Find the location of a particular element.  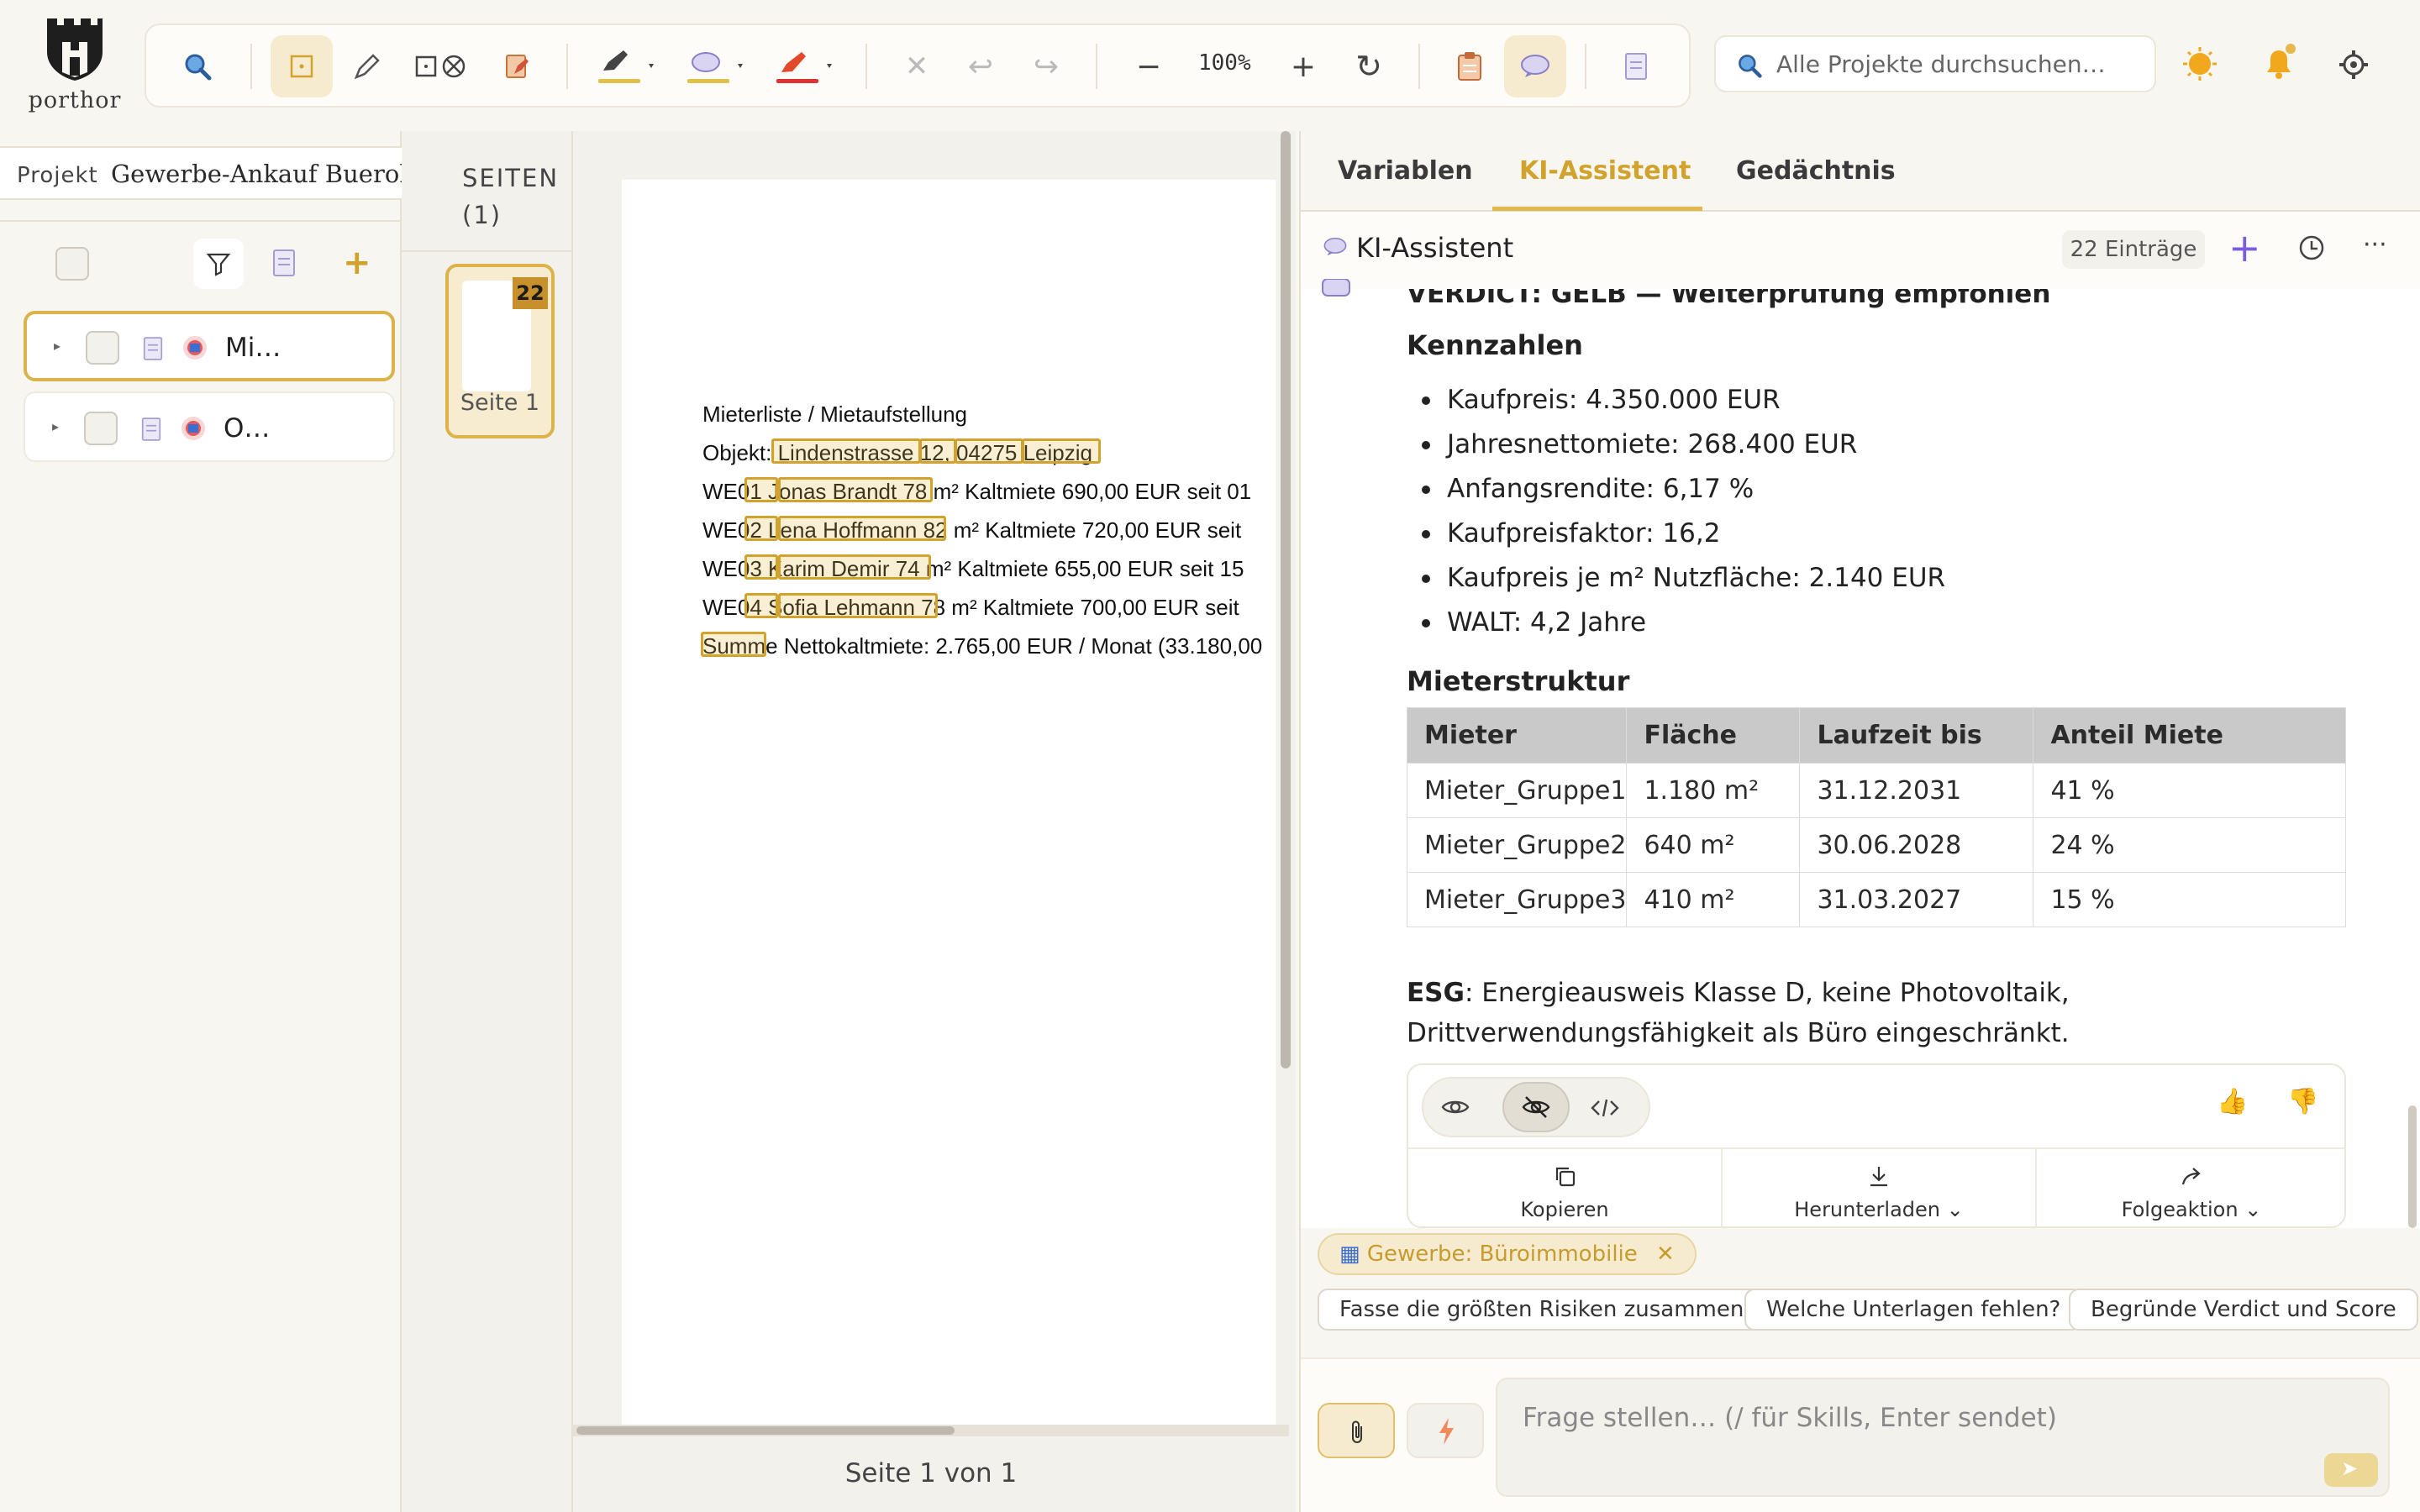

comment-dropdown is located at coordinates (714, 66).